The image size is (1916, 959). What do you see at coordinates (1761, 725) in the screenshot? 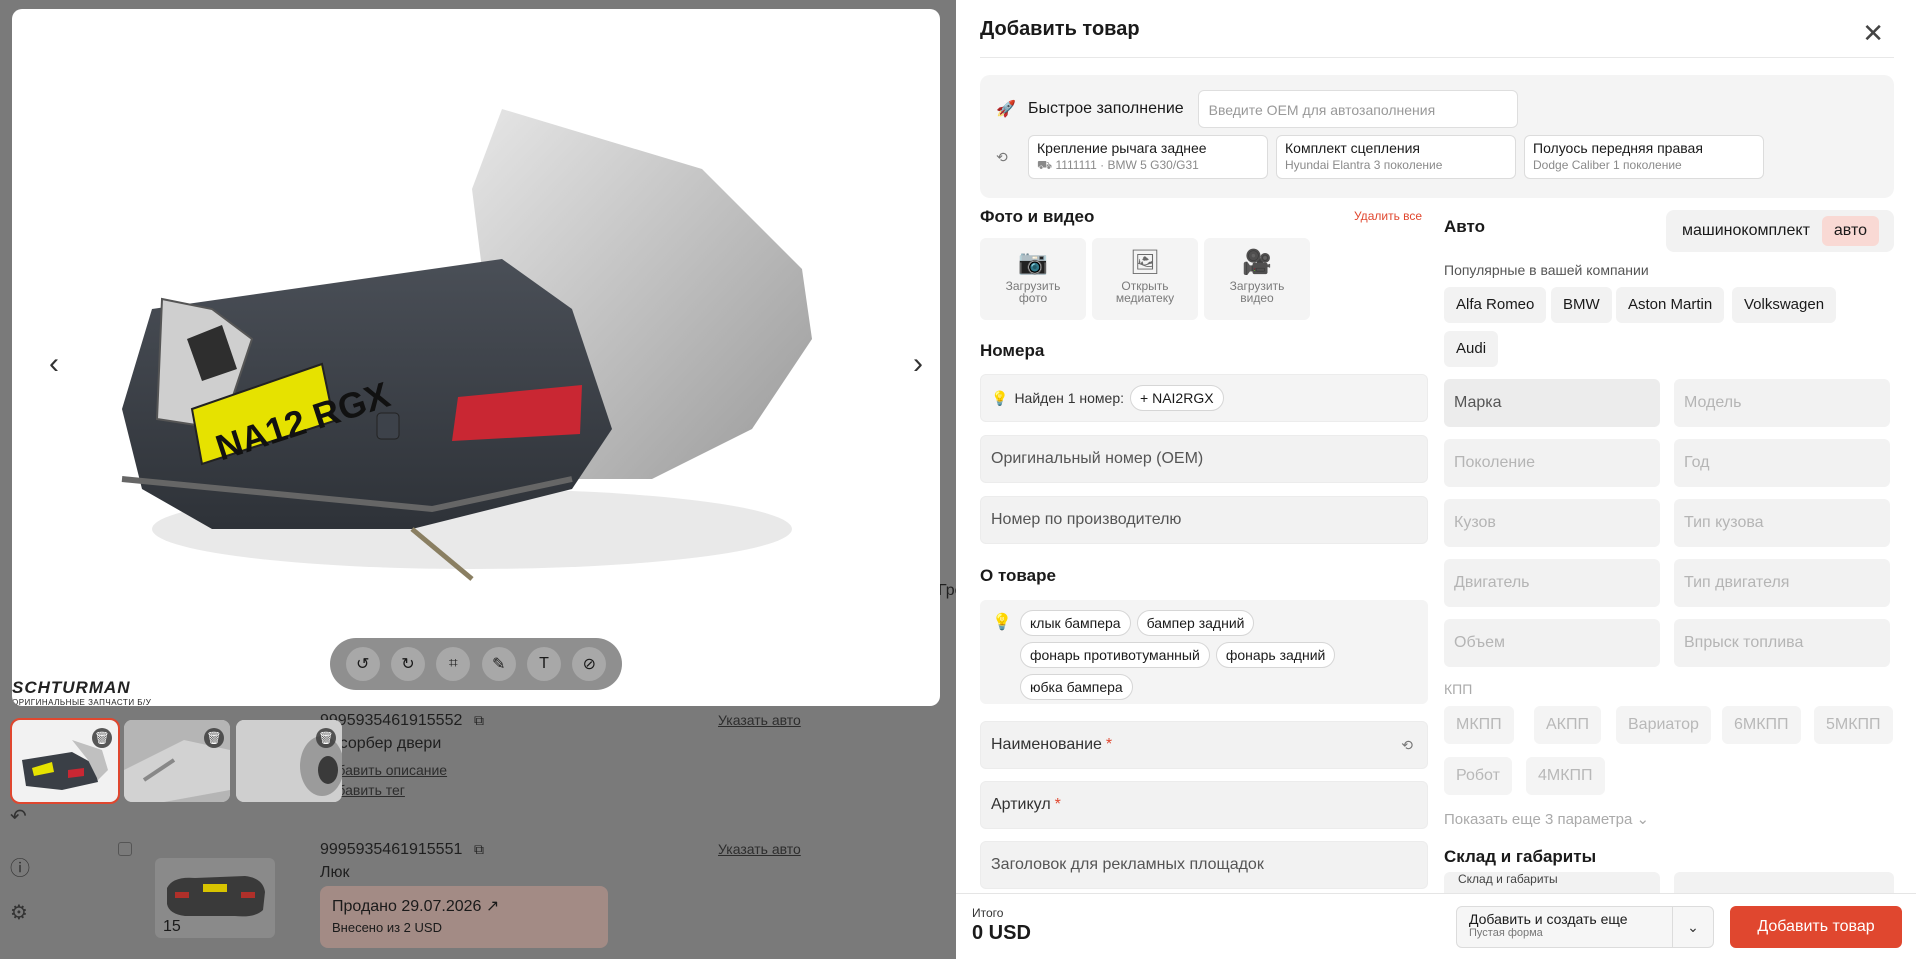
I see `gearbox-option: 6МКПП` at bounding box center [1761, 725].